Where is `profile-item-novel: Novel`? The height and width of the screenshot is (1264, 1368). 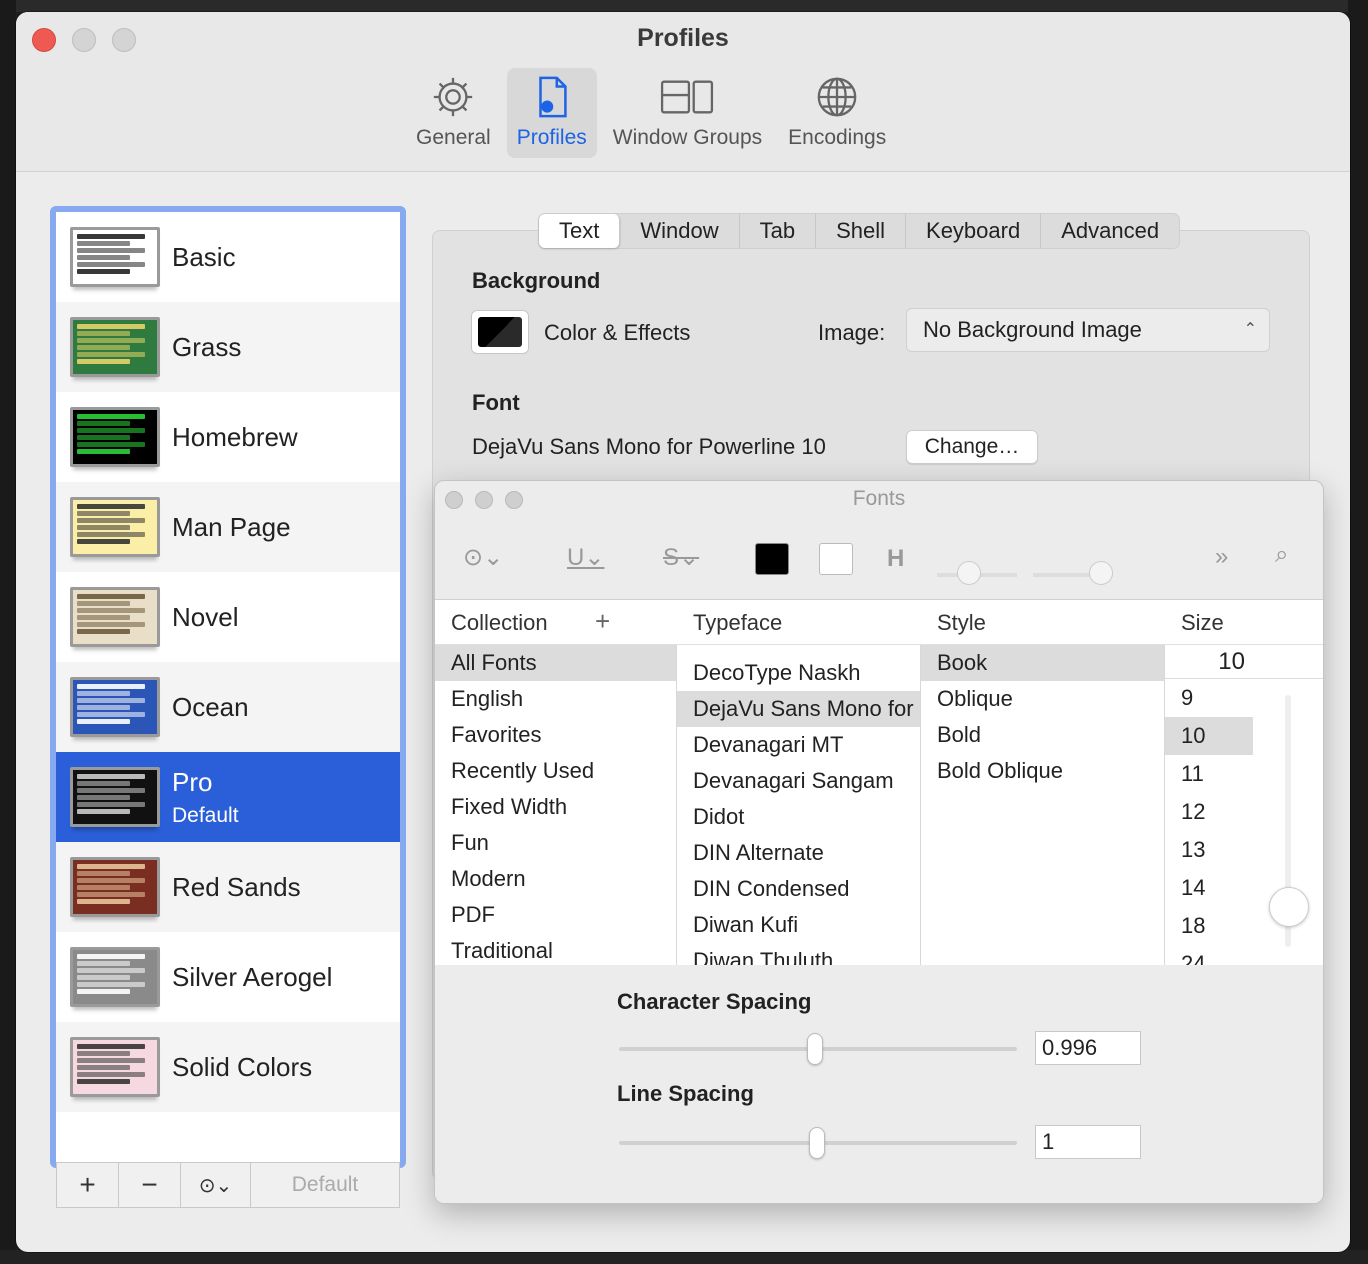 profile-item-novel: Novel is located at coordinates (228, 617).